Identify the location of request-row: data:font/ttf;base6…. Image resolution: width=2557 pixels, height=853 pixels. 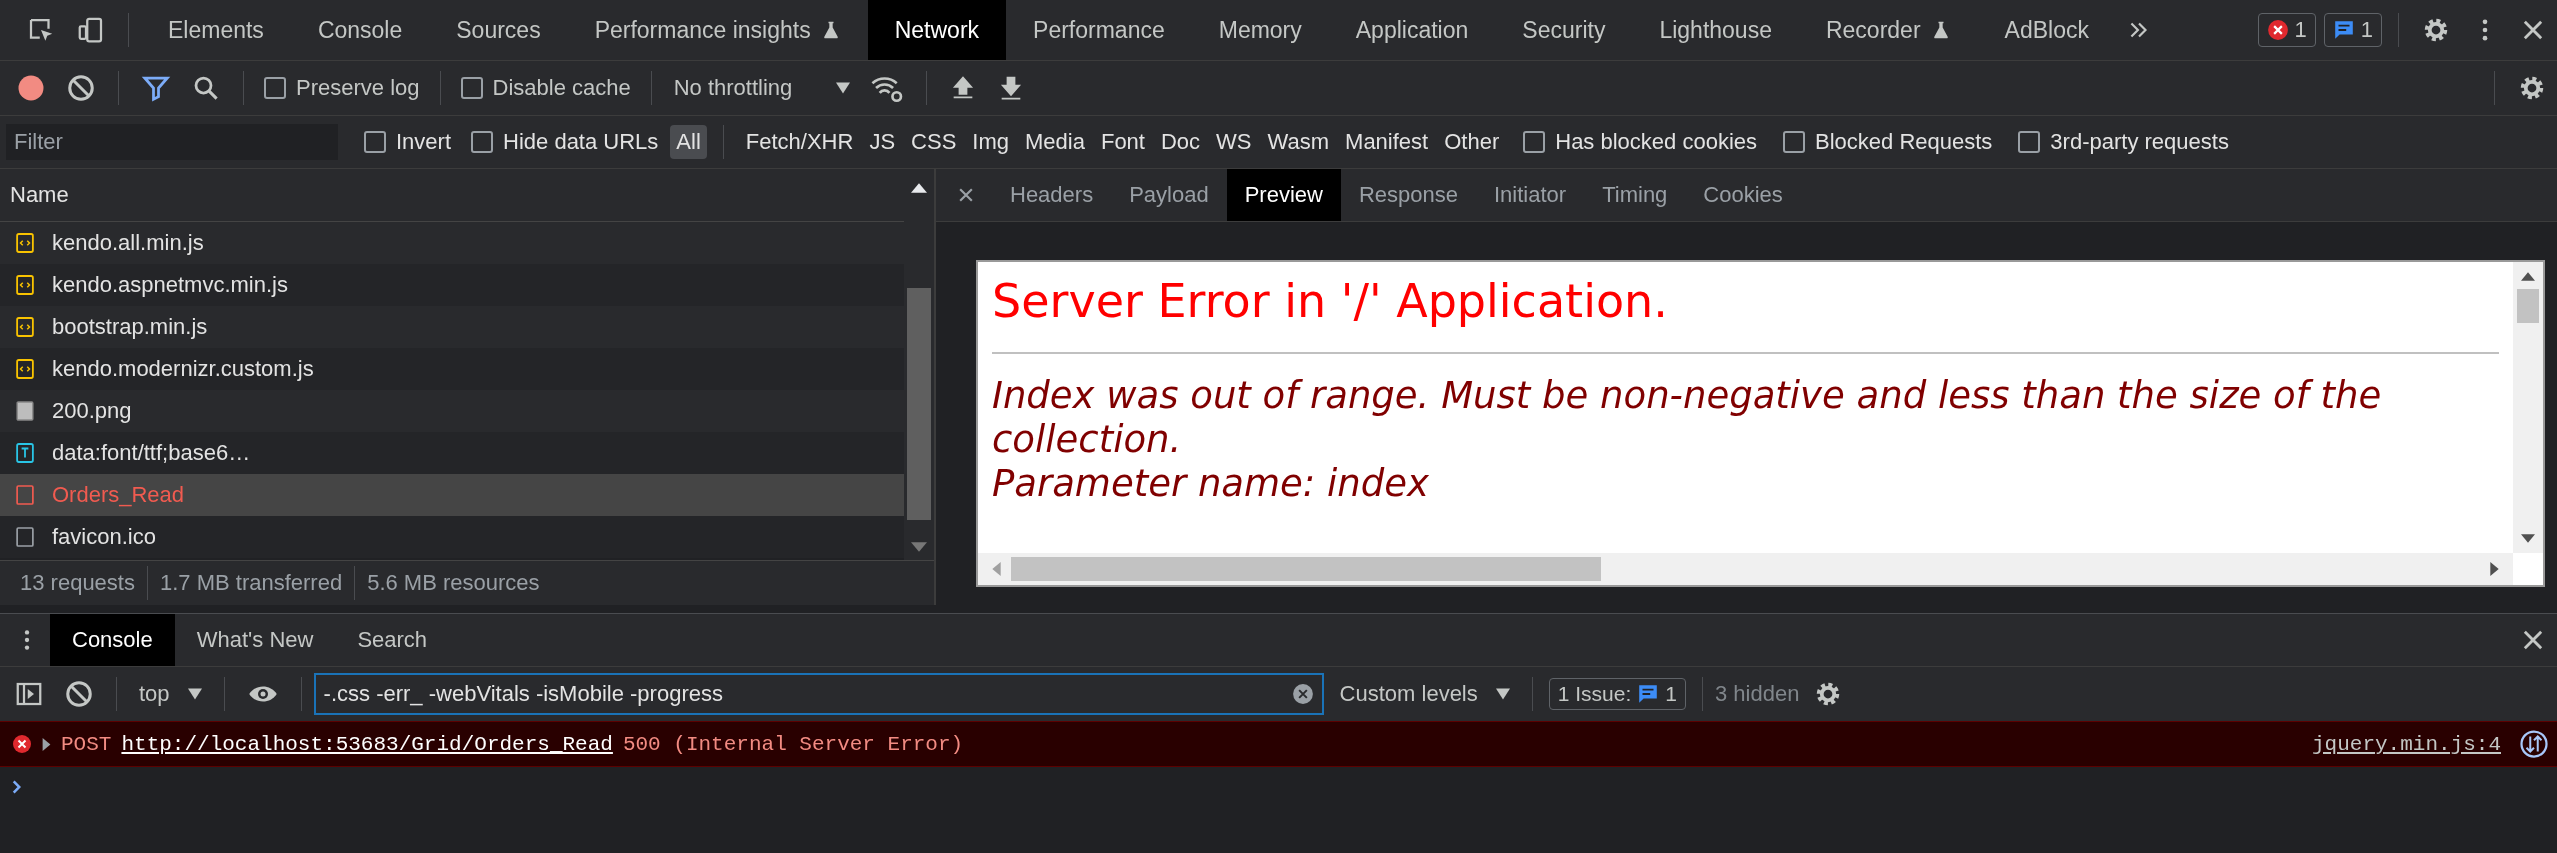
(452, 453).